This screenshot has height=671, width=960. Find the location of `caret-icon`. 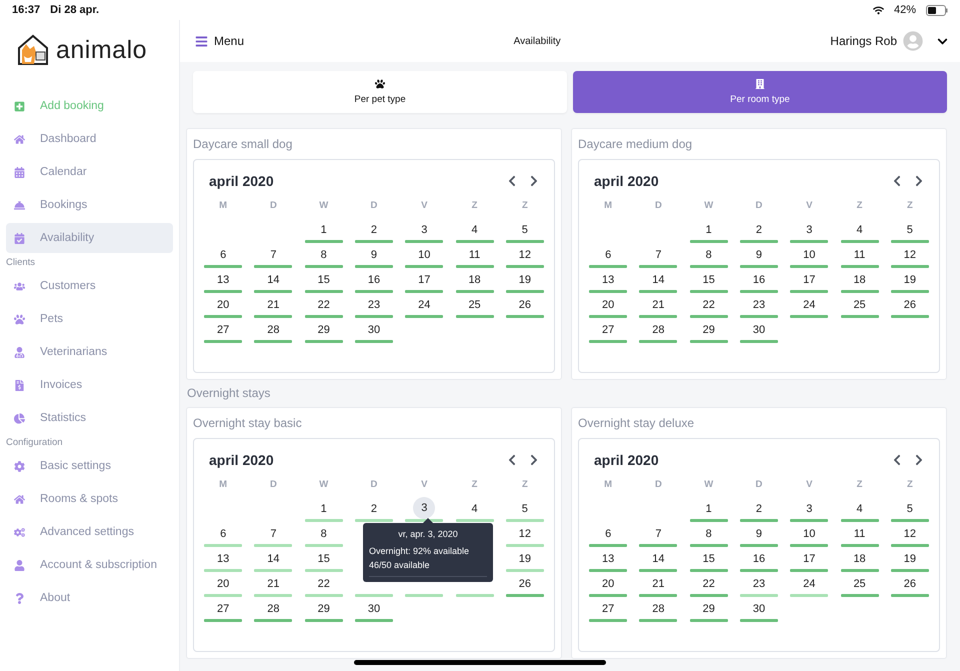

caret-icon is located at coordinates (942, 41).